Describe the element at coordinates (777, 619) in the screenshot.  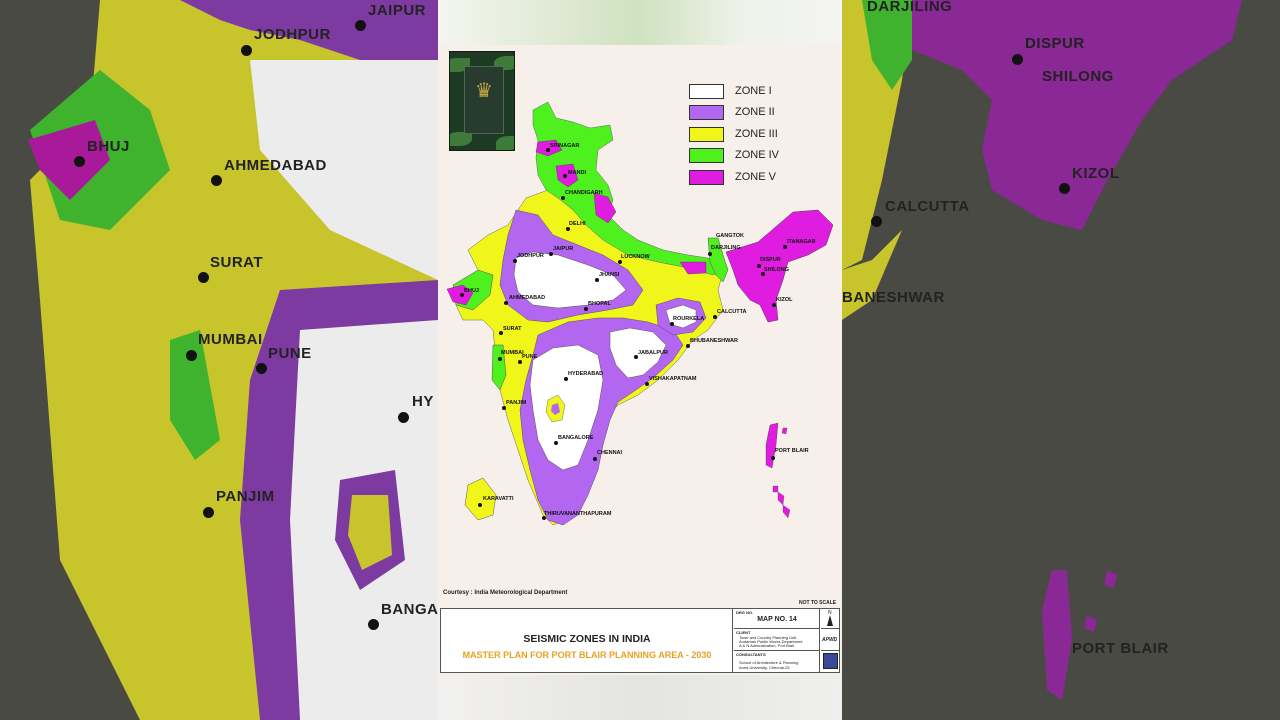
I see `drawing-number-cell: DRG NO. MAP NO. 14` at that location.